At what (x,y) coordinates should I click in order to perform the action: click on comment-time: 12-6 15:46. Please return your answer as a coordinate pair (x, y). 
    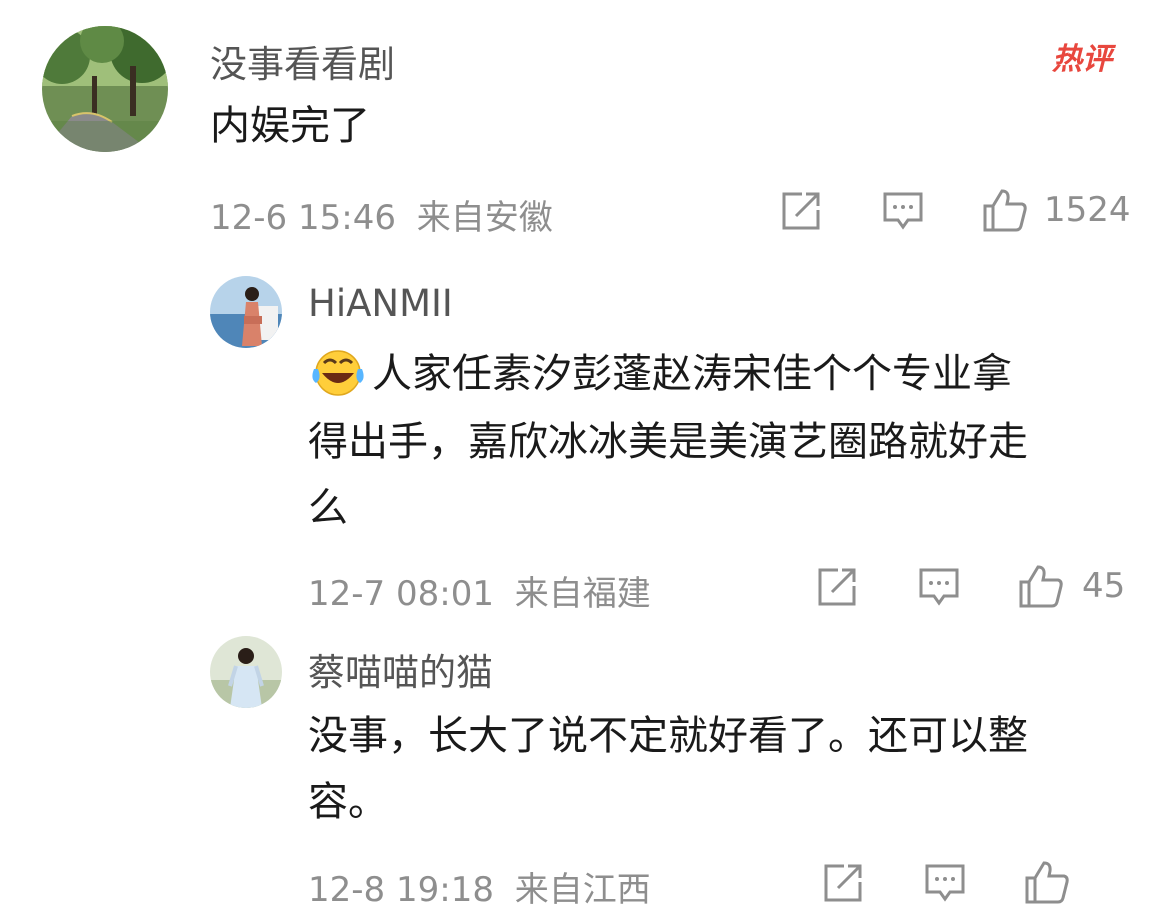
    Looking at the image, I should click on (303, 218).